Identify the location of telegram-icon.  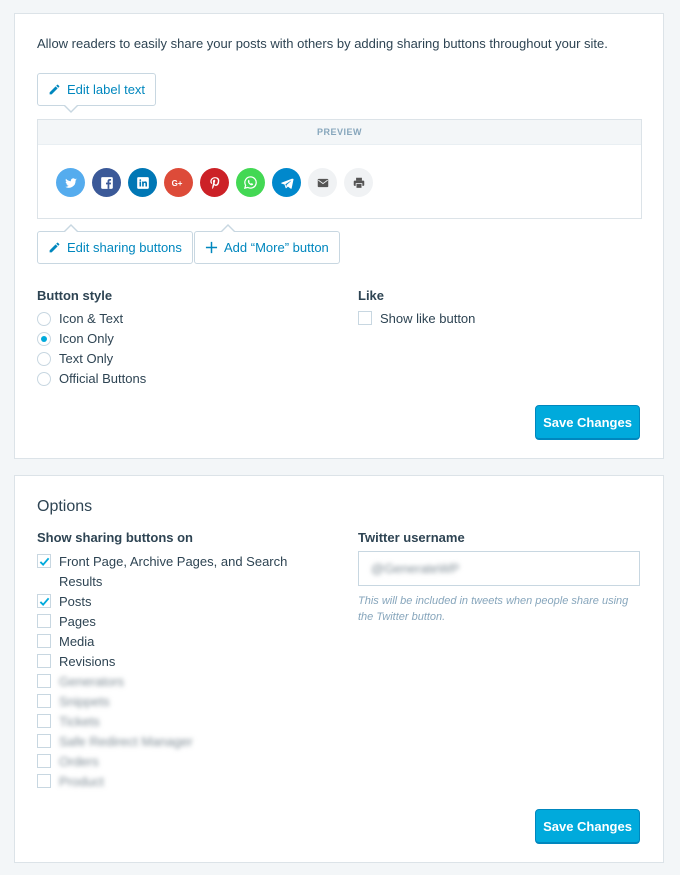
(286, 182).